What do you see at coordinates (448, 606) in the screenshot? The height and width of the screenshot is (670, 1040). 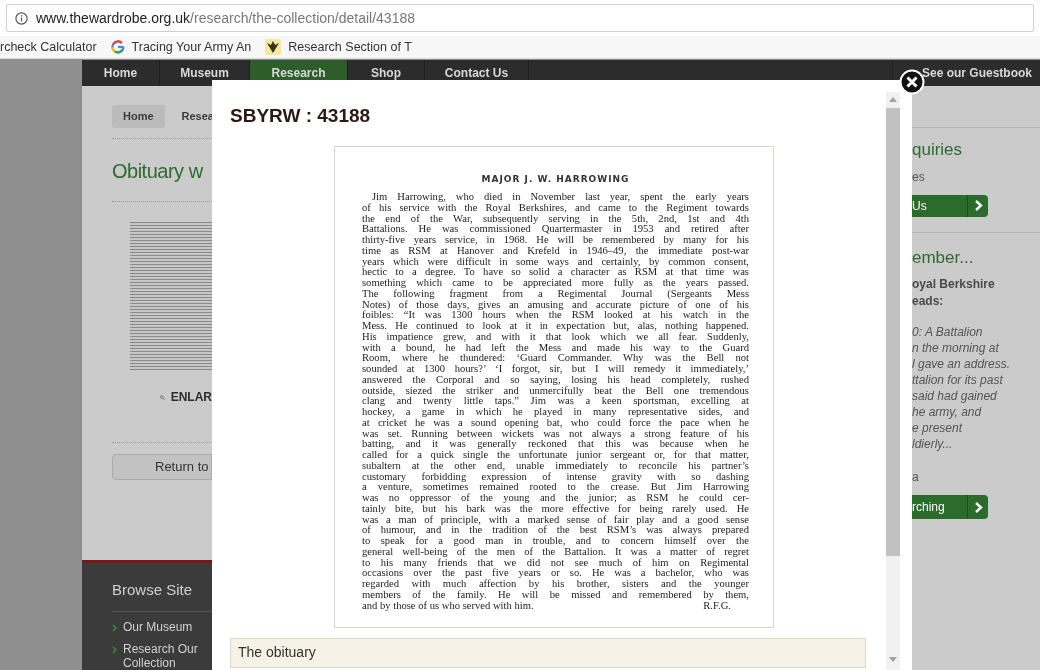 I see `obituary-text: and by those of us who served with him.` at bounding box center [448, 606].